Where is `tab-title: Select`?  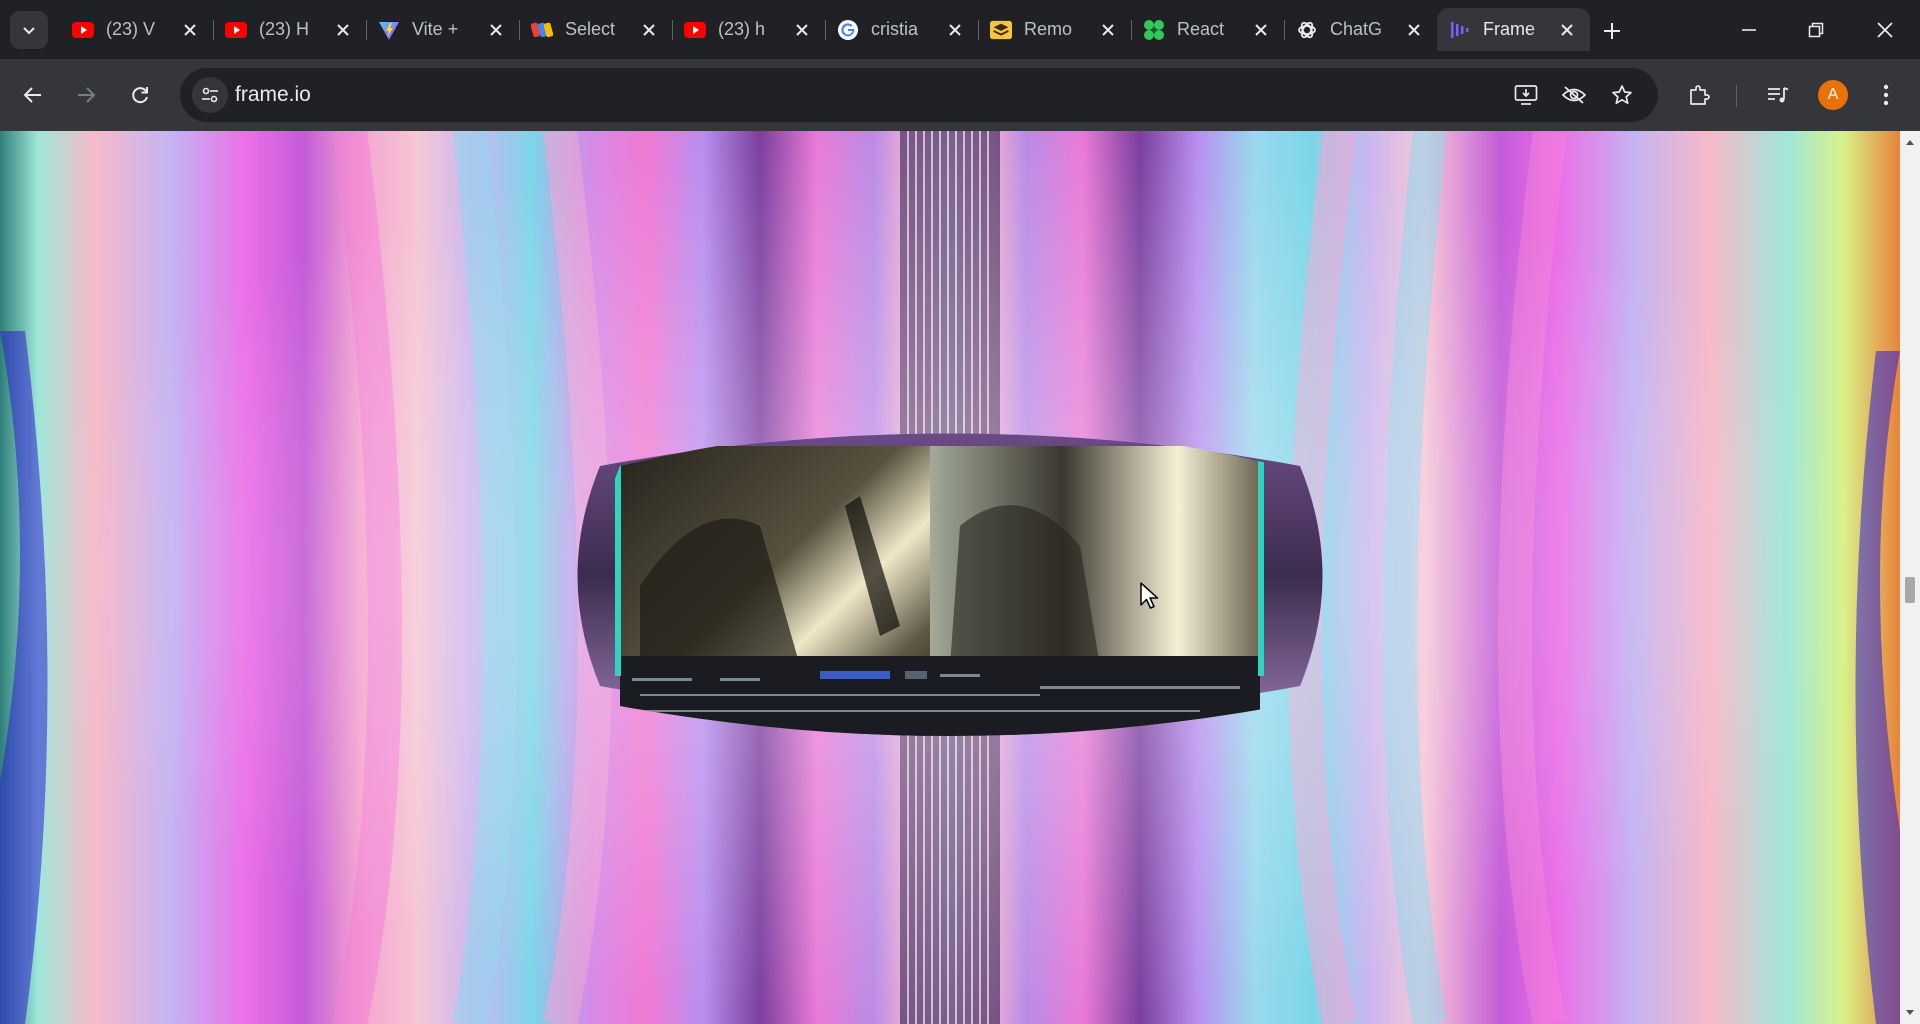
tab-title: Select is located at coordinates (590, 29).